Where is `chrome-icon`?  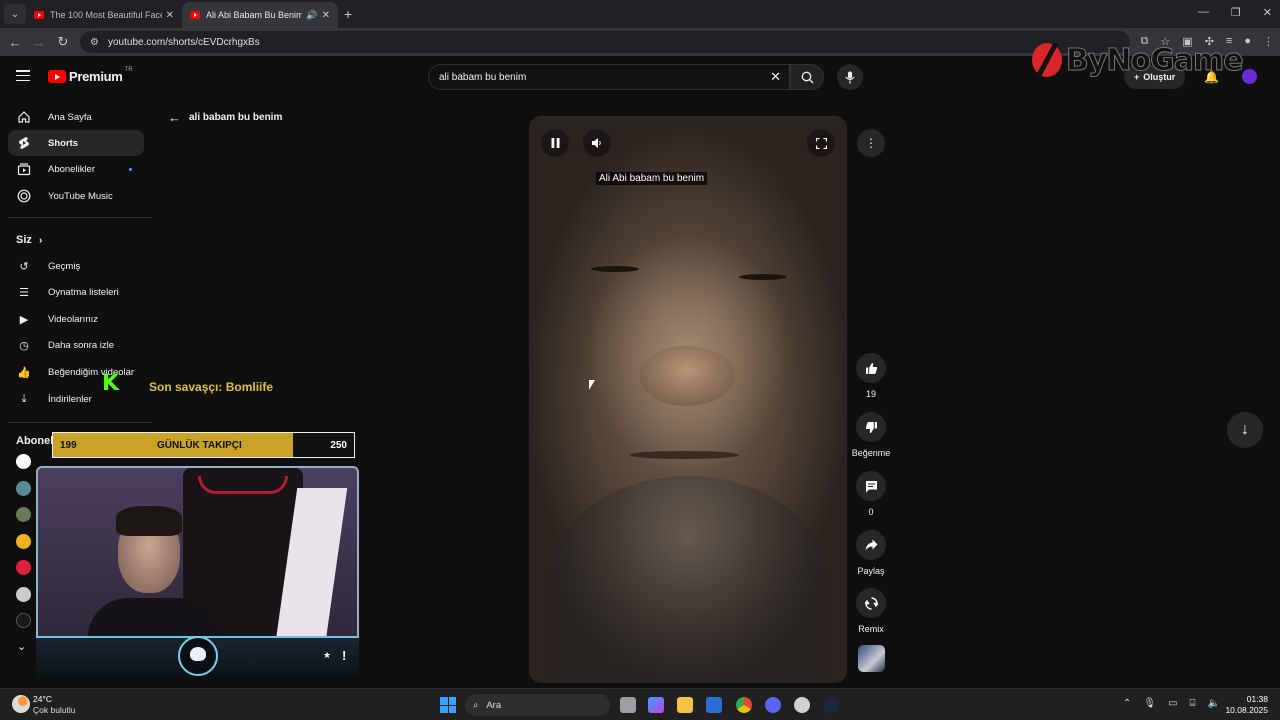 chrome-icon is located at coordinates (744, 705).